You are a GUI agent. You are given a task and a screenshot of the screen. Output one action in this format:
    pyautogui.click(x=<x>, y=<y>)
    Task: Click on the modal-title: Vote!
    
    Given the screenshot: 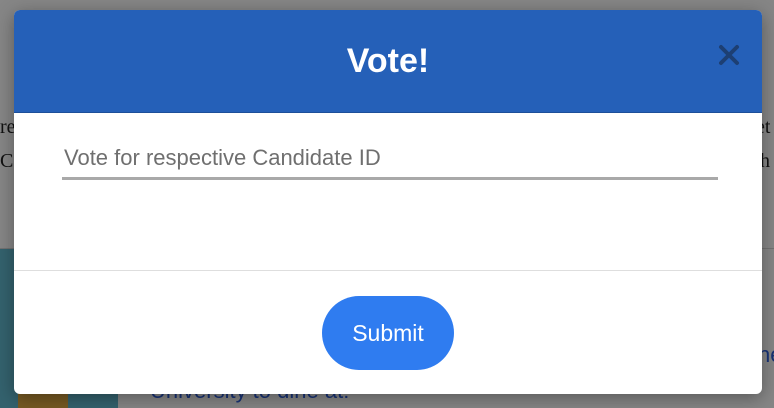 What is the action you would take?
    pyautogui.click(x=388, y=61)
    